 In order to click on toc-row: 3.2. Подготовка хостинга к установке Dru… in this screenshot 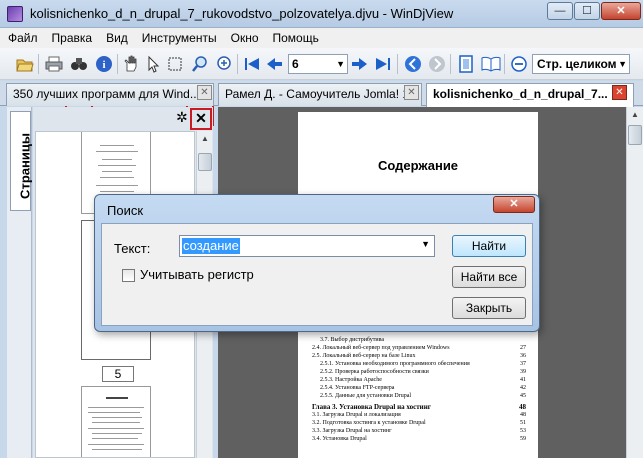, I will do `click(419, 423)`.